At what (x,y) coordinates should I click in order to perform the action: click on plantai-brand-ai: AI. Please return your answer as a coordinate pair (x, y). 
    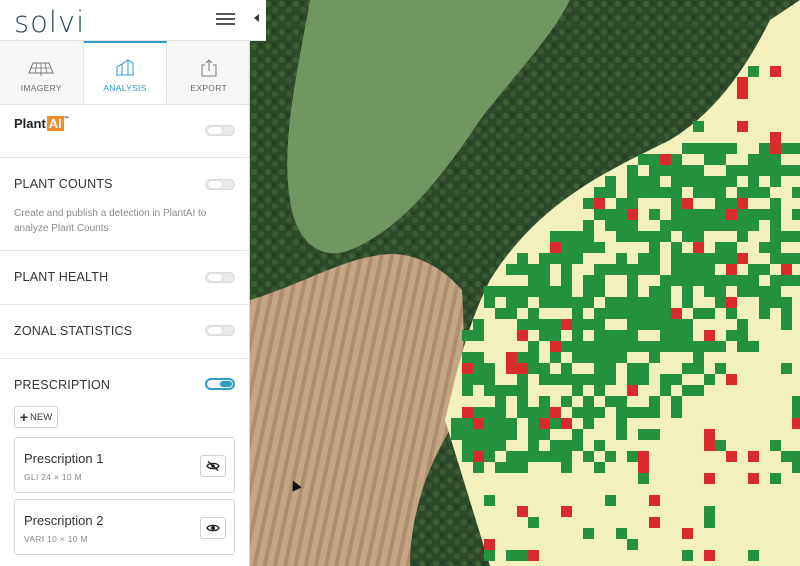
    Looking at the image, I should click on (55, 123).